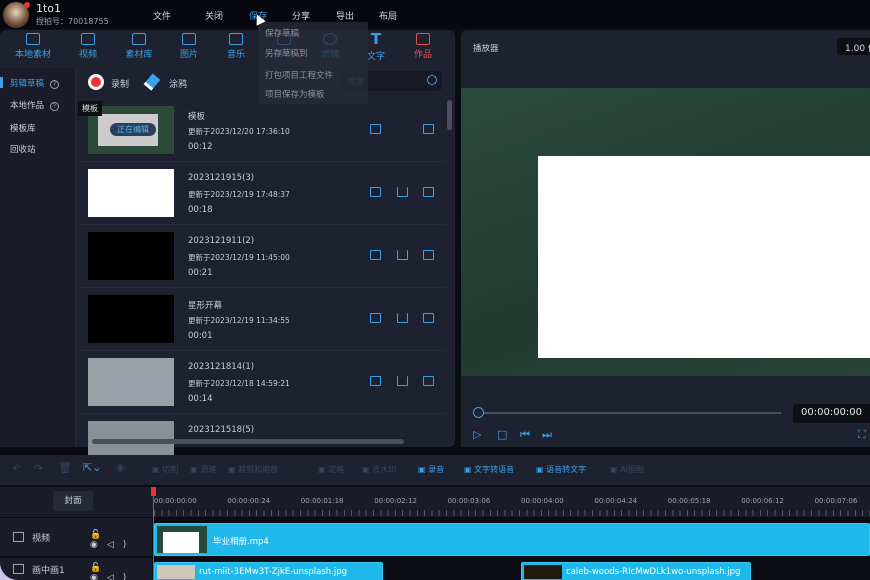 Image resolution: width=870 pixels, height=580 pixels. What do you see at coordinates (165, 469) in the screenshot?
I see `timeline-tool: ▣ 切割` at bounding box center [165, 469].